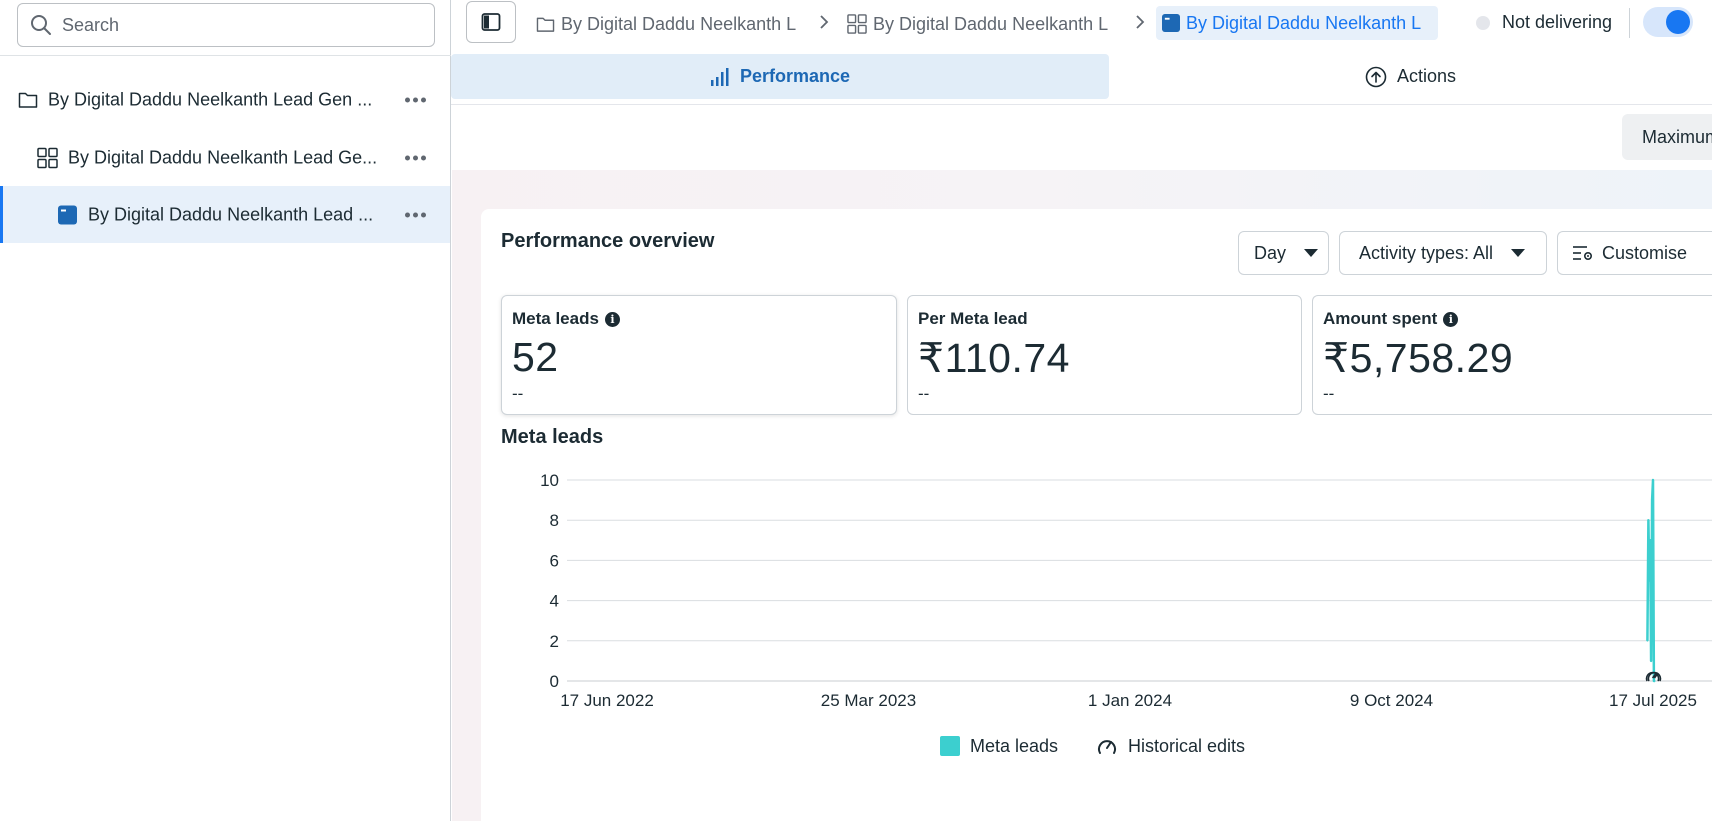 The width and height of the screenshot is (1712, 821). What do you see at coordinates (1376, 76) in the screenshot?
I see `arrow-up-circle-icon` at bounding box center [1376, 76].